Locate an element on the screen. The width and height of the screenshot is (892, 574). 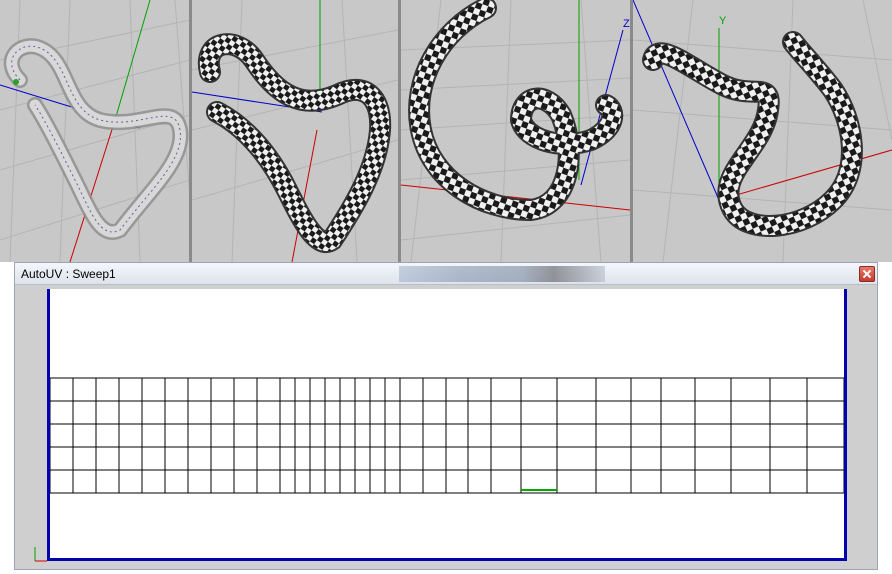
close-button is located at coordinates (867, 274).